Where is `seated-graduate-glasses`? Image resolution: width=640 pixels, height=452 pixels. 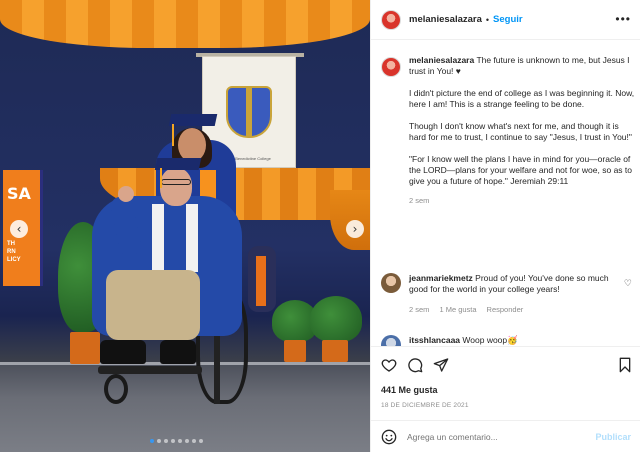 seated-graduate-glasses is located at coordinates (176, 182).